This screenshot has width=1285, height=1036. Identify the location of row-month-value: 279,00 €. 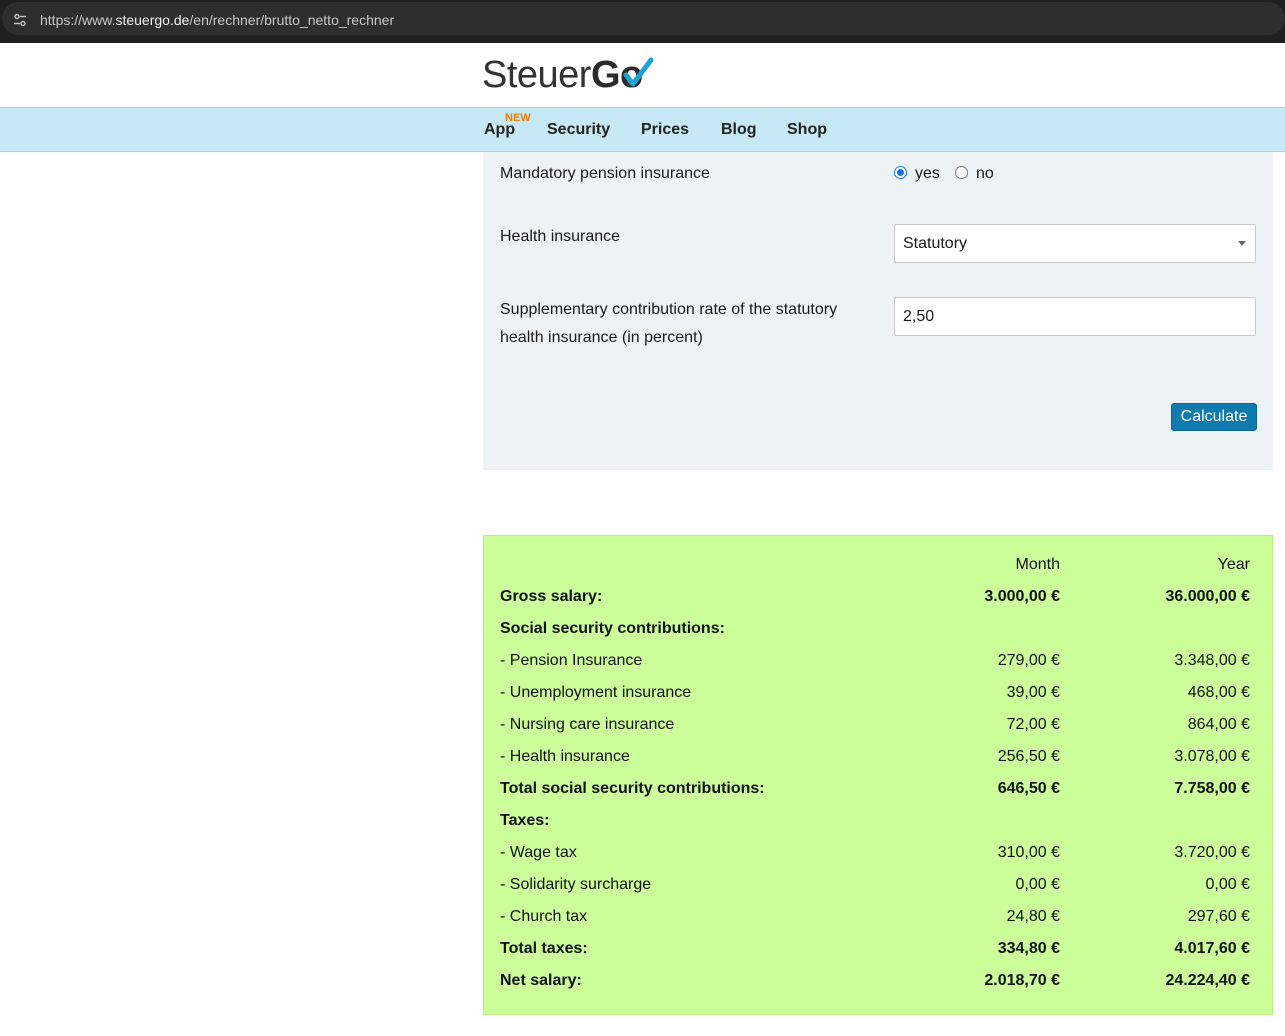
(1028, 660).